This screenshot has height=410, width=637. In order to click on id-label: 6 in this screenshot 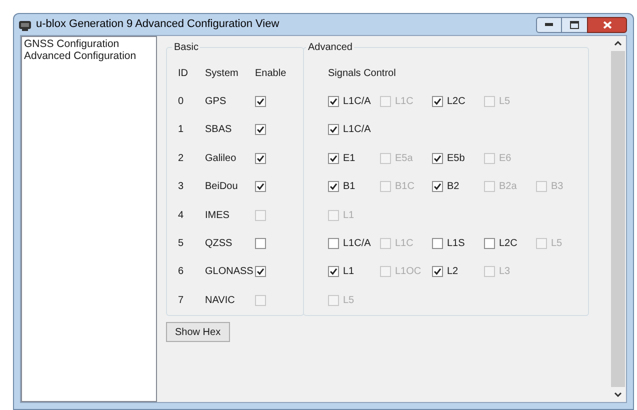, I will do `click(181, 272)`.